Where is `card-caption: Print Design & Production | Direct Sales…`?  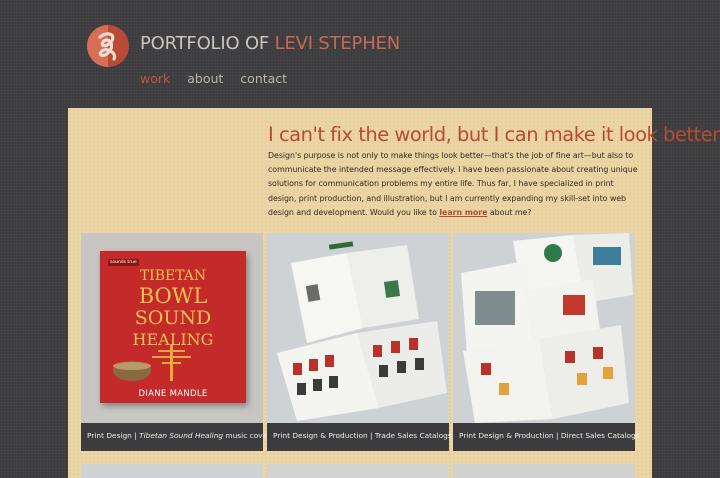 card-caption: Print Design & Production | Direct Sales… is located at coordinates (546, 437).